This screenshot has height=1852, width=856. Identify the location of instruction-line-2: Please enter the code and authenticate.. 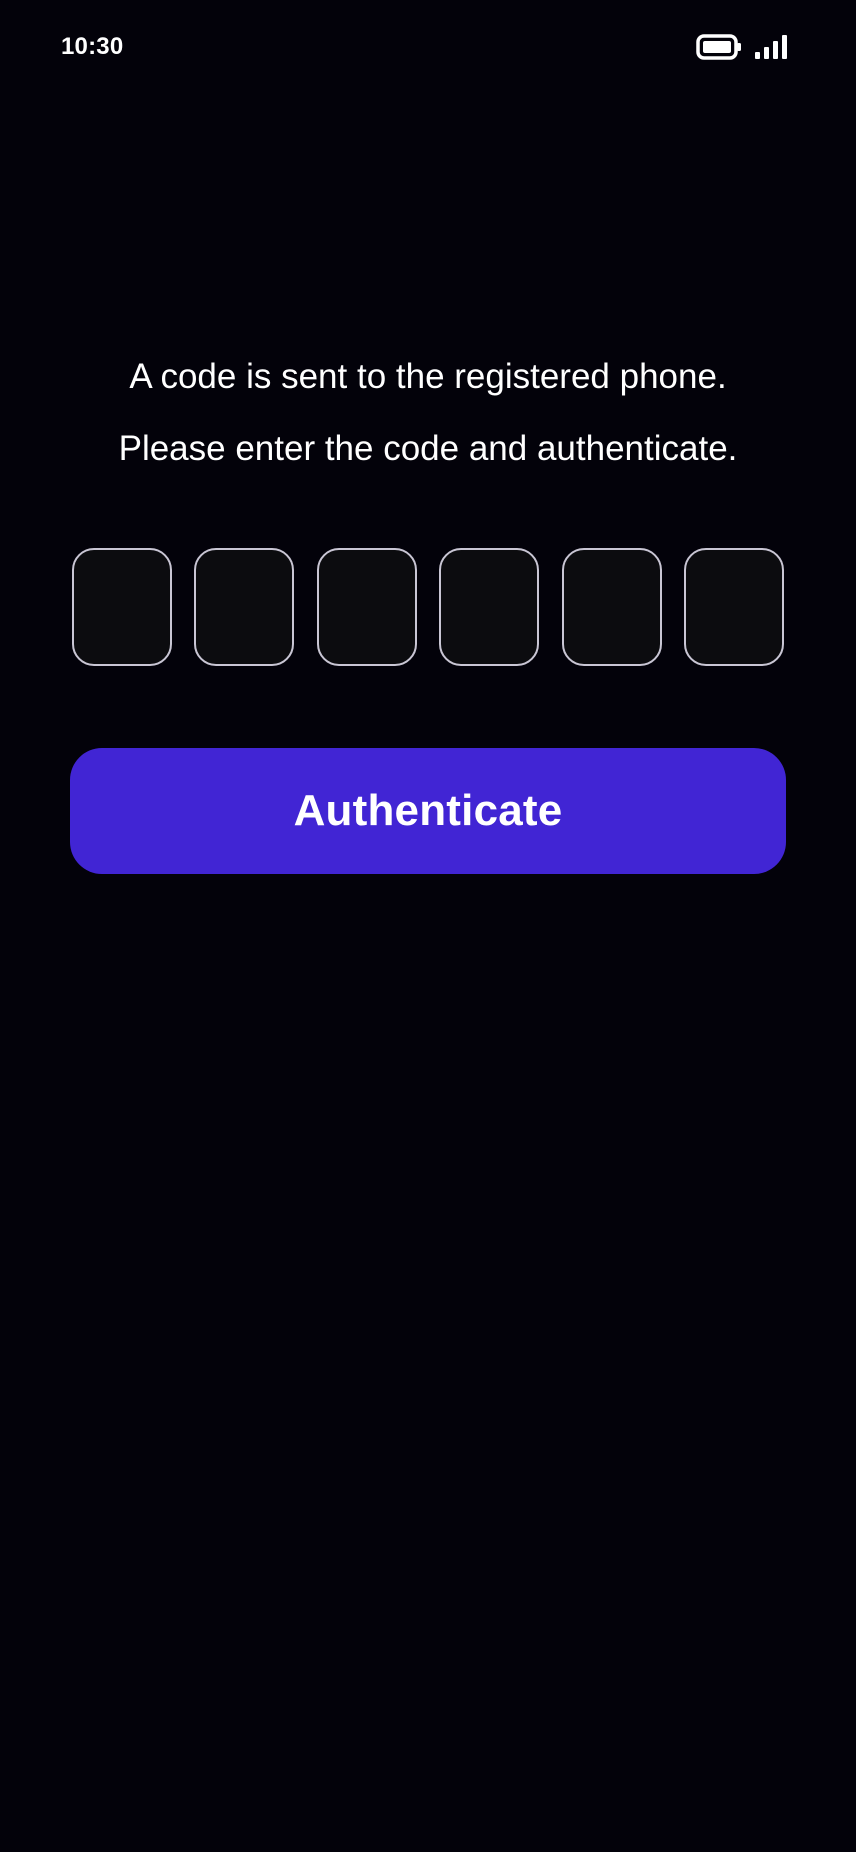
(428, 448).